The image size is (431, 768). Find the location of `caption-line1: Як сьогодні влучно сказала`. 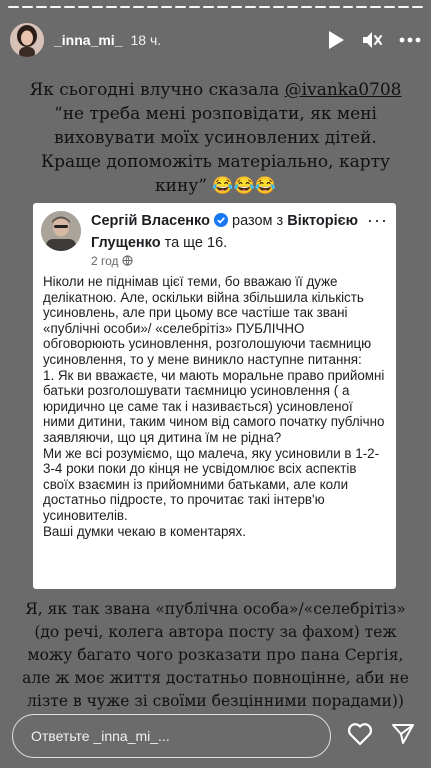

caption-line1: Як сьогодні влучно сказала is located at coordinates (157, 90).